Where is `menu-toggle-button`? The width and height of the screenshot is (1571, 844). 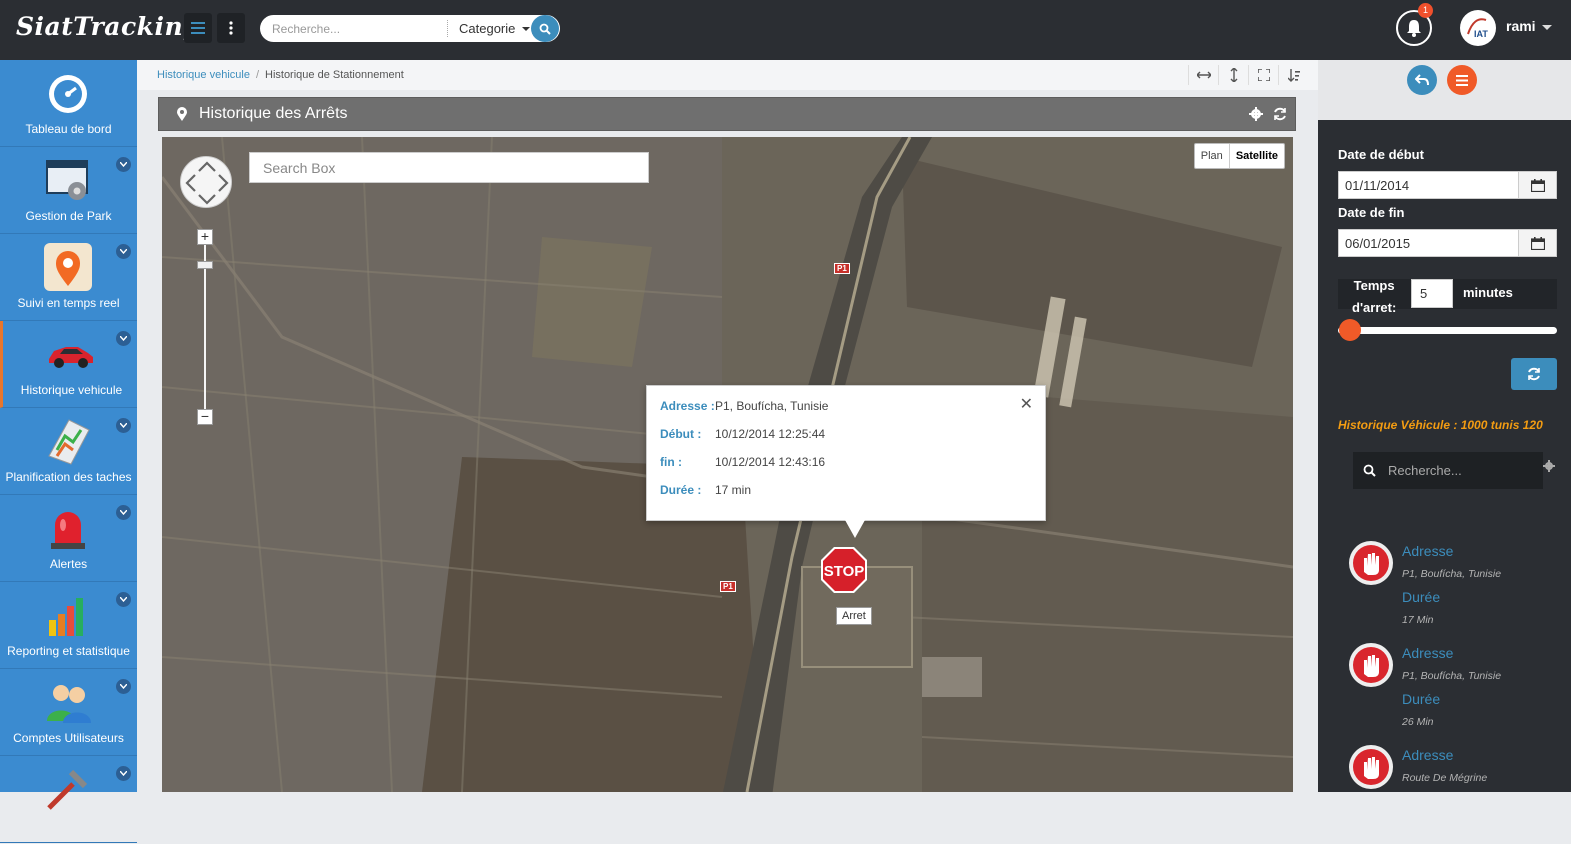 menu-toggle-button is located at coordinates (198, 28).